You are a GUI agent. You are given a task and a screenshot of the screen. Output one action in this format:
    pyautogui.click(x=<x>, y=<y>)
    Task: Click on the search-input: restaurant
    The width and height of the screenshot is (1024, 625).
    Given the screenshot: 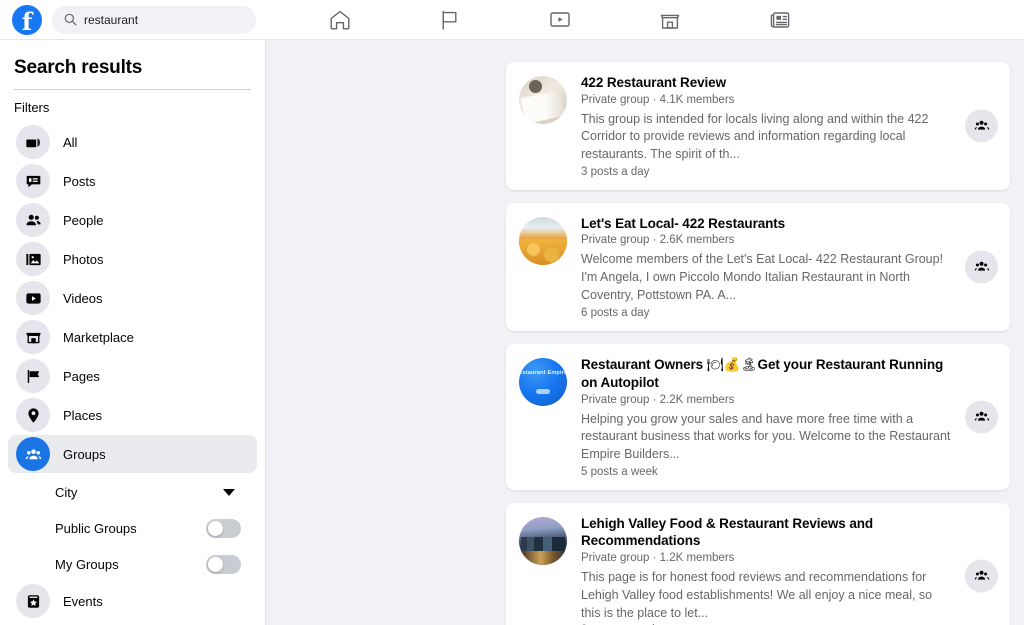 What is the action you would take?
    pyautogui.click(x=154, y=19)
    